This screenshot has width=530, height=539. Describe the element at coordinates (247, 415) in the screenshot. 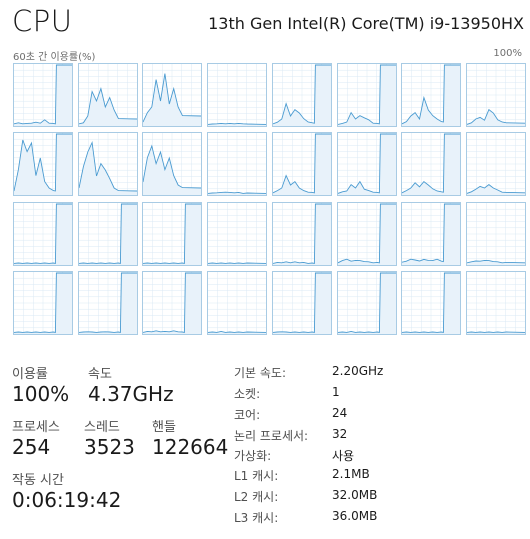

I see `spec-label-cores: 코어:` at that location.